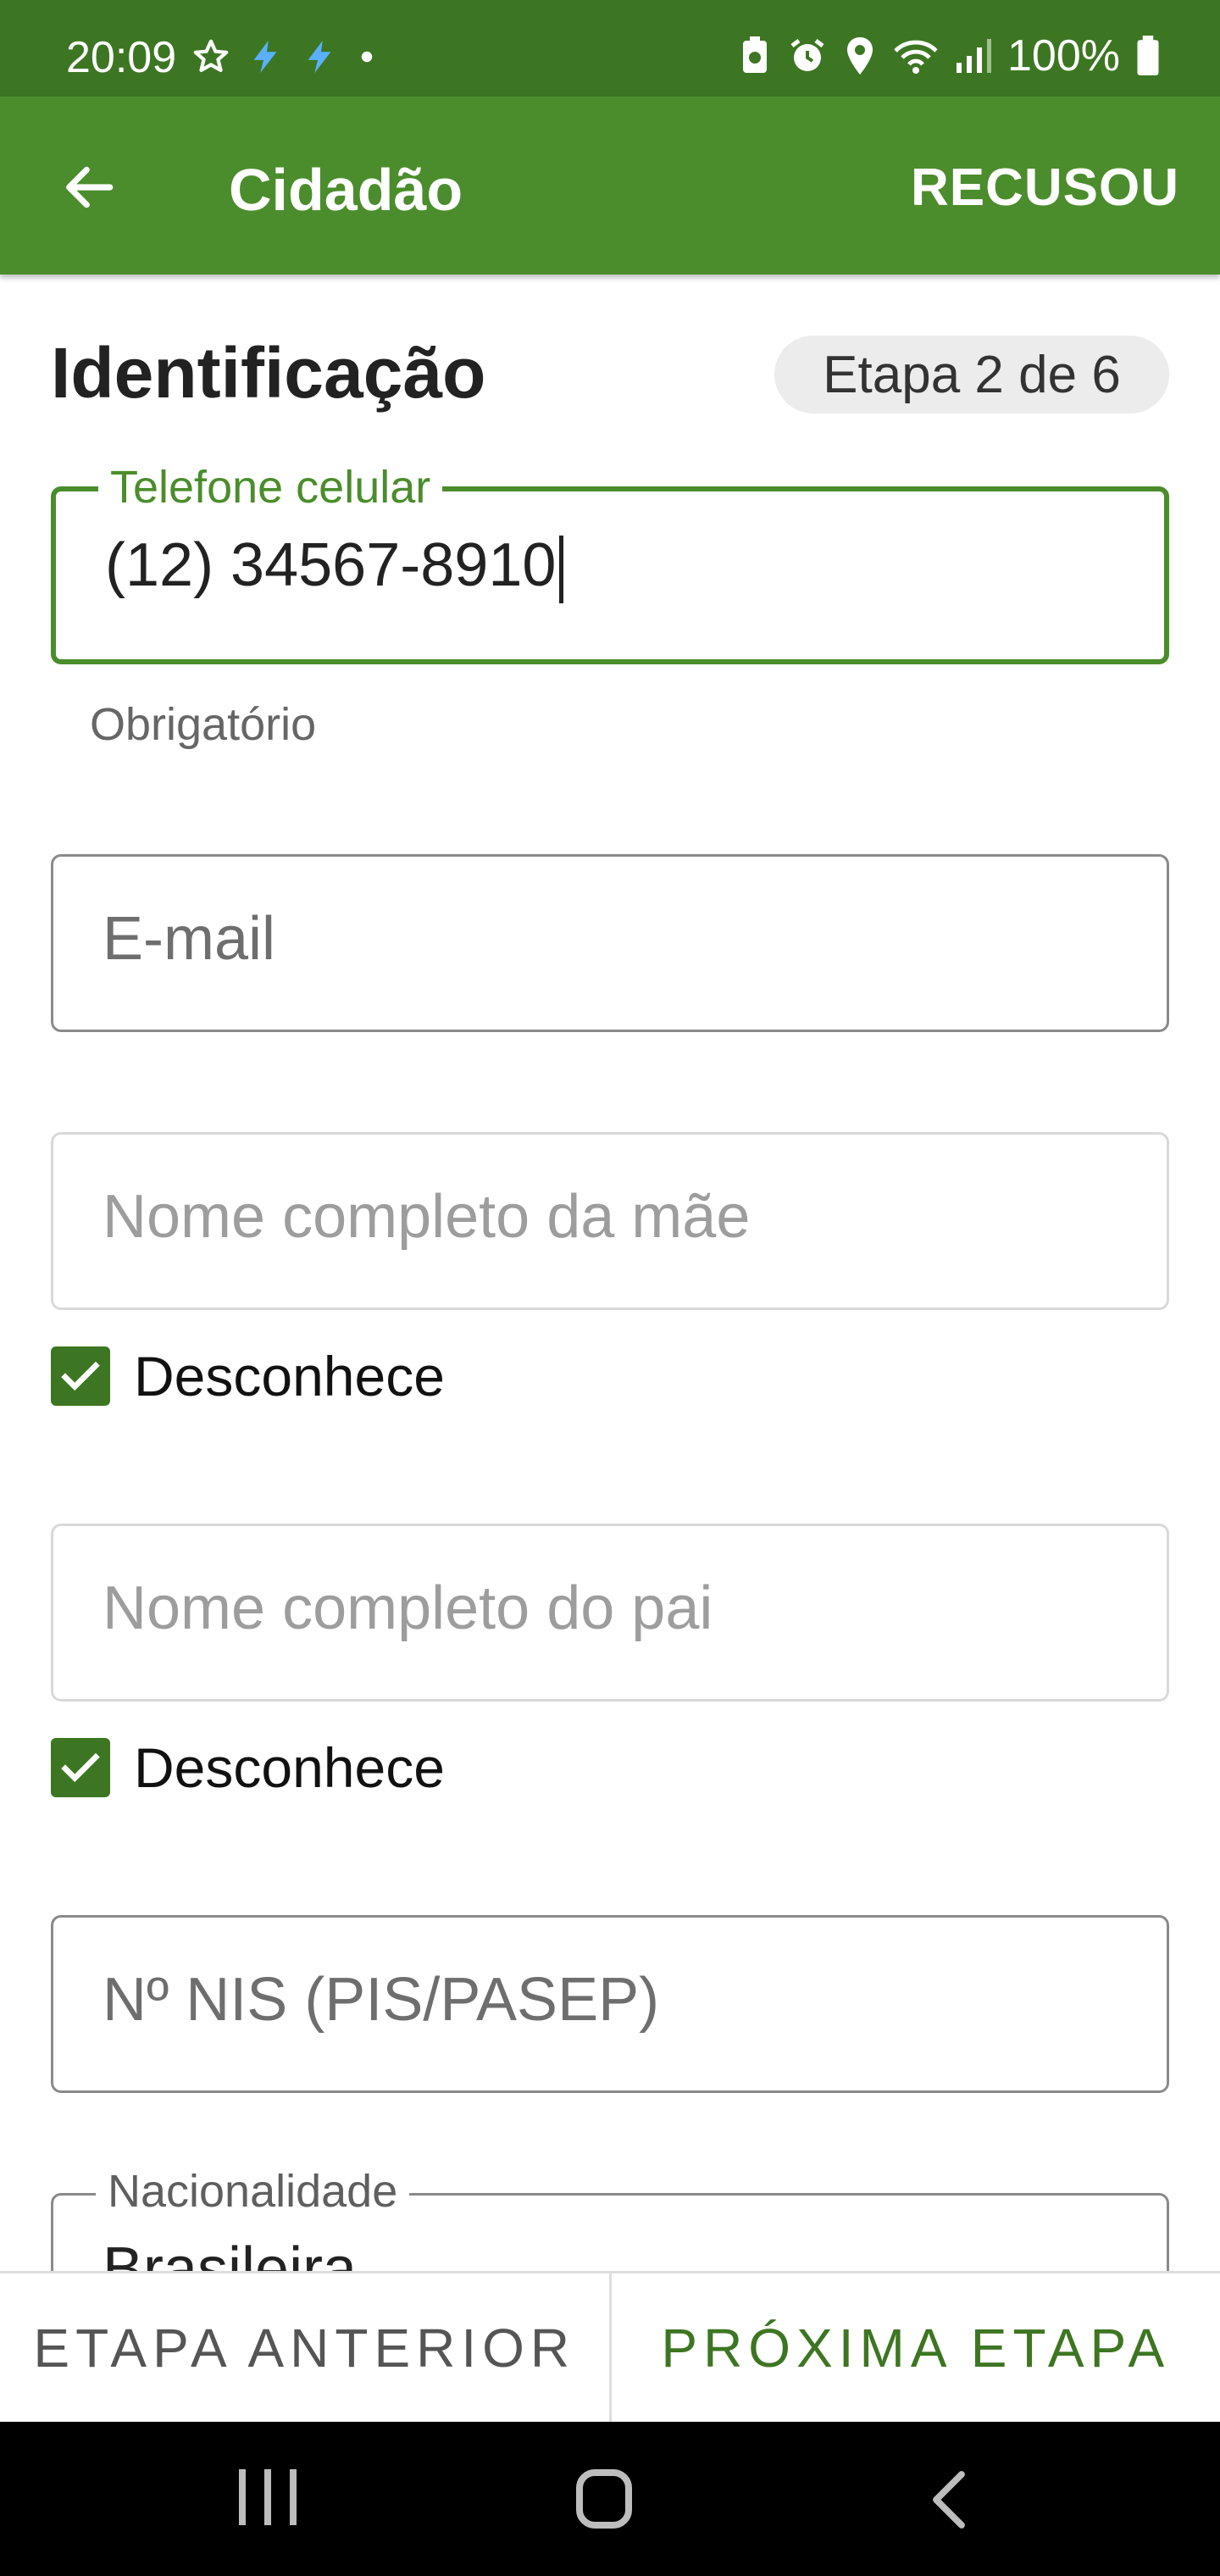 The height and width of the screenshot is (2576, 1220). I want to click on status-left-icons, so click(285, 56).